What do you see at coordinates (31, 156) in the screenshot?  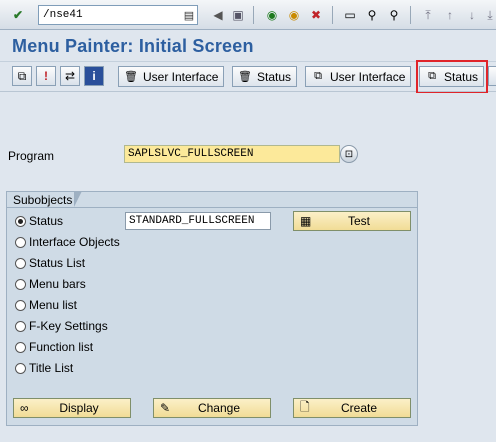 I see `program-label: Program` at bounding box center [31, 156].